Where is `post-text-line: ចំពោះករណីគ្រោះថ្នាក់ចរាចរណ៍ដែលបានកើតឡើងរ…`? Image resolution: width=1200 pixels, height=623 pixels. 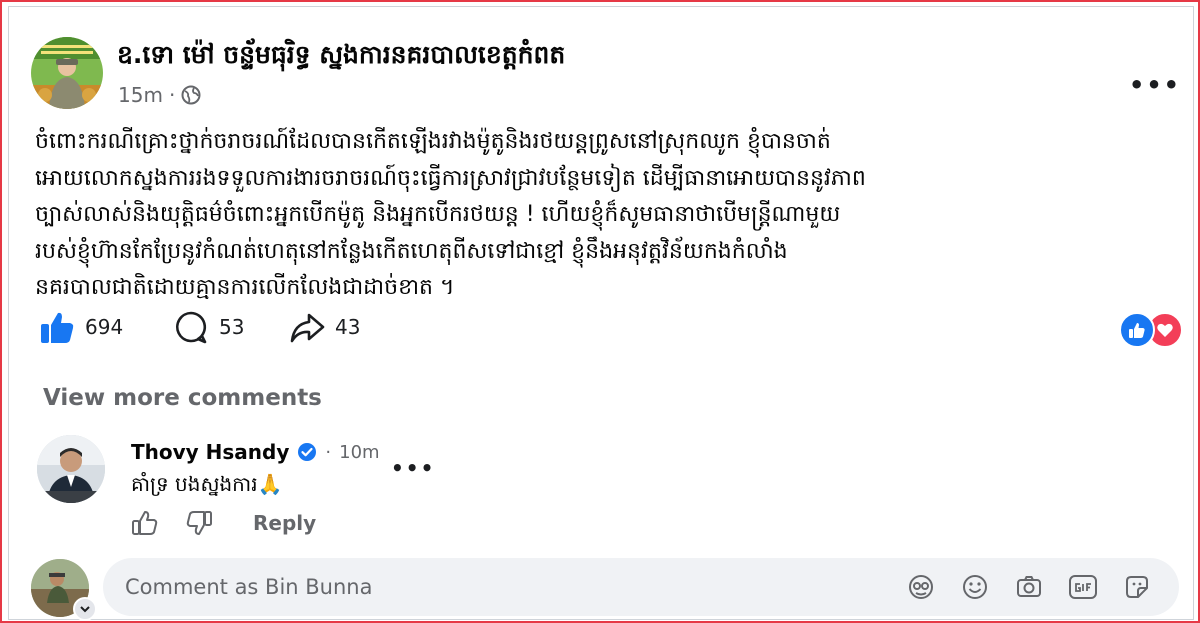
post-text-line: ចំពោះករណីគ្រោះថ្នាក់ចរាចរណ៍ដែលបានកើតឡើងរ… is located at coordinates (433, 141).